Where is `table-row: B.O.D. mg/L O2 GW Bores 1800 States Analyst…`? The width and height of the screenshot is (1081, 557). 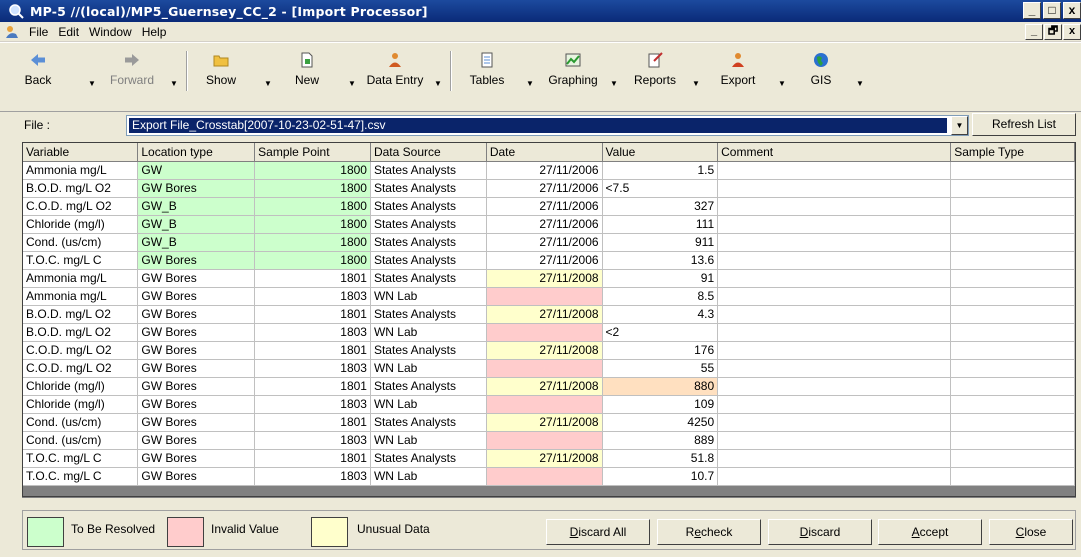
table-row: B.O.D. mg/L O2 GW Bores 1800 States Analyst… is located at coordinates (549, 188).